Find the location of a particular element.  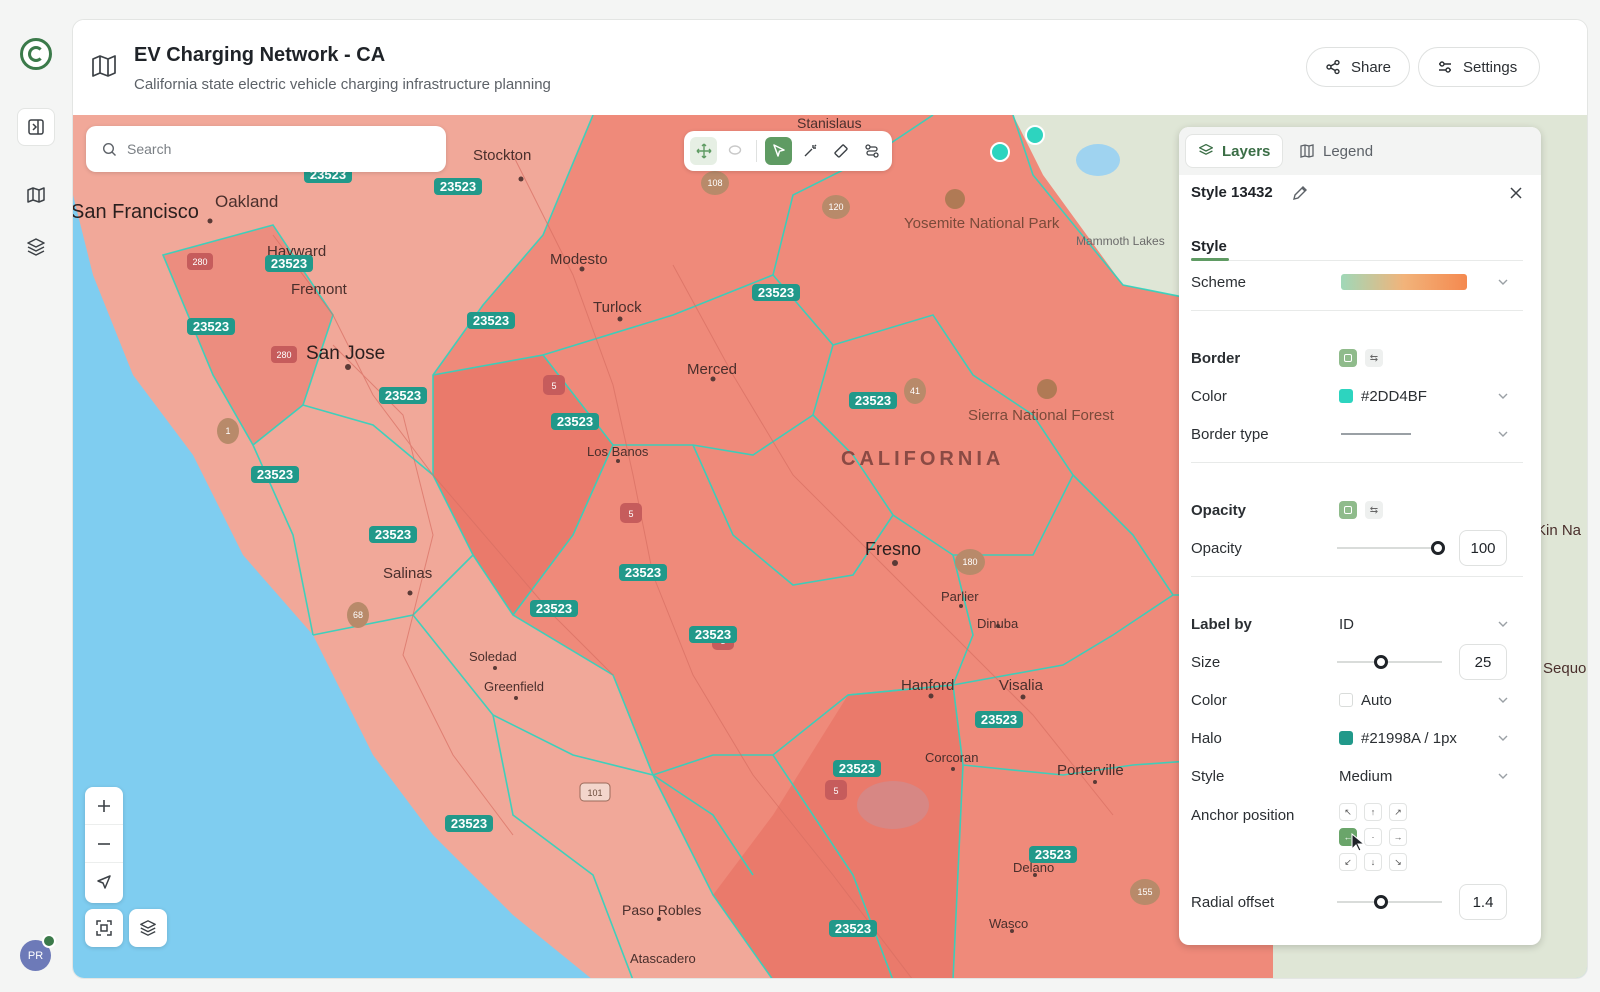

label-color-value: Auto is located at coordinates (1365, 700).